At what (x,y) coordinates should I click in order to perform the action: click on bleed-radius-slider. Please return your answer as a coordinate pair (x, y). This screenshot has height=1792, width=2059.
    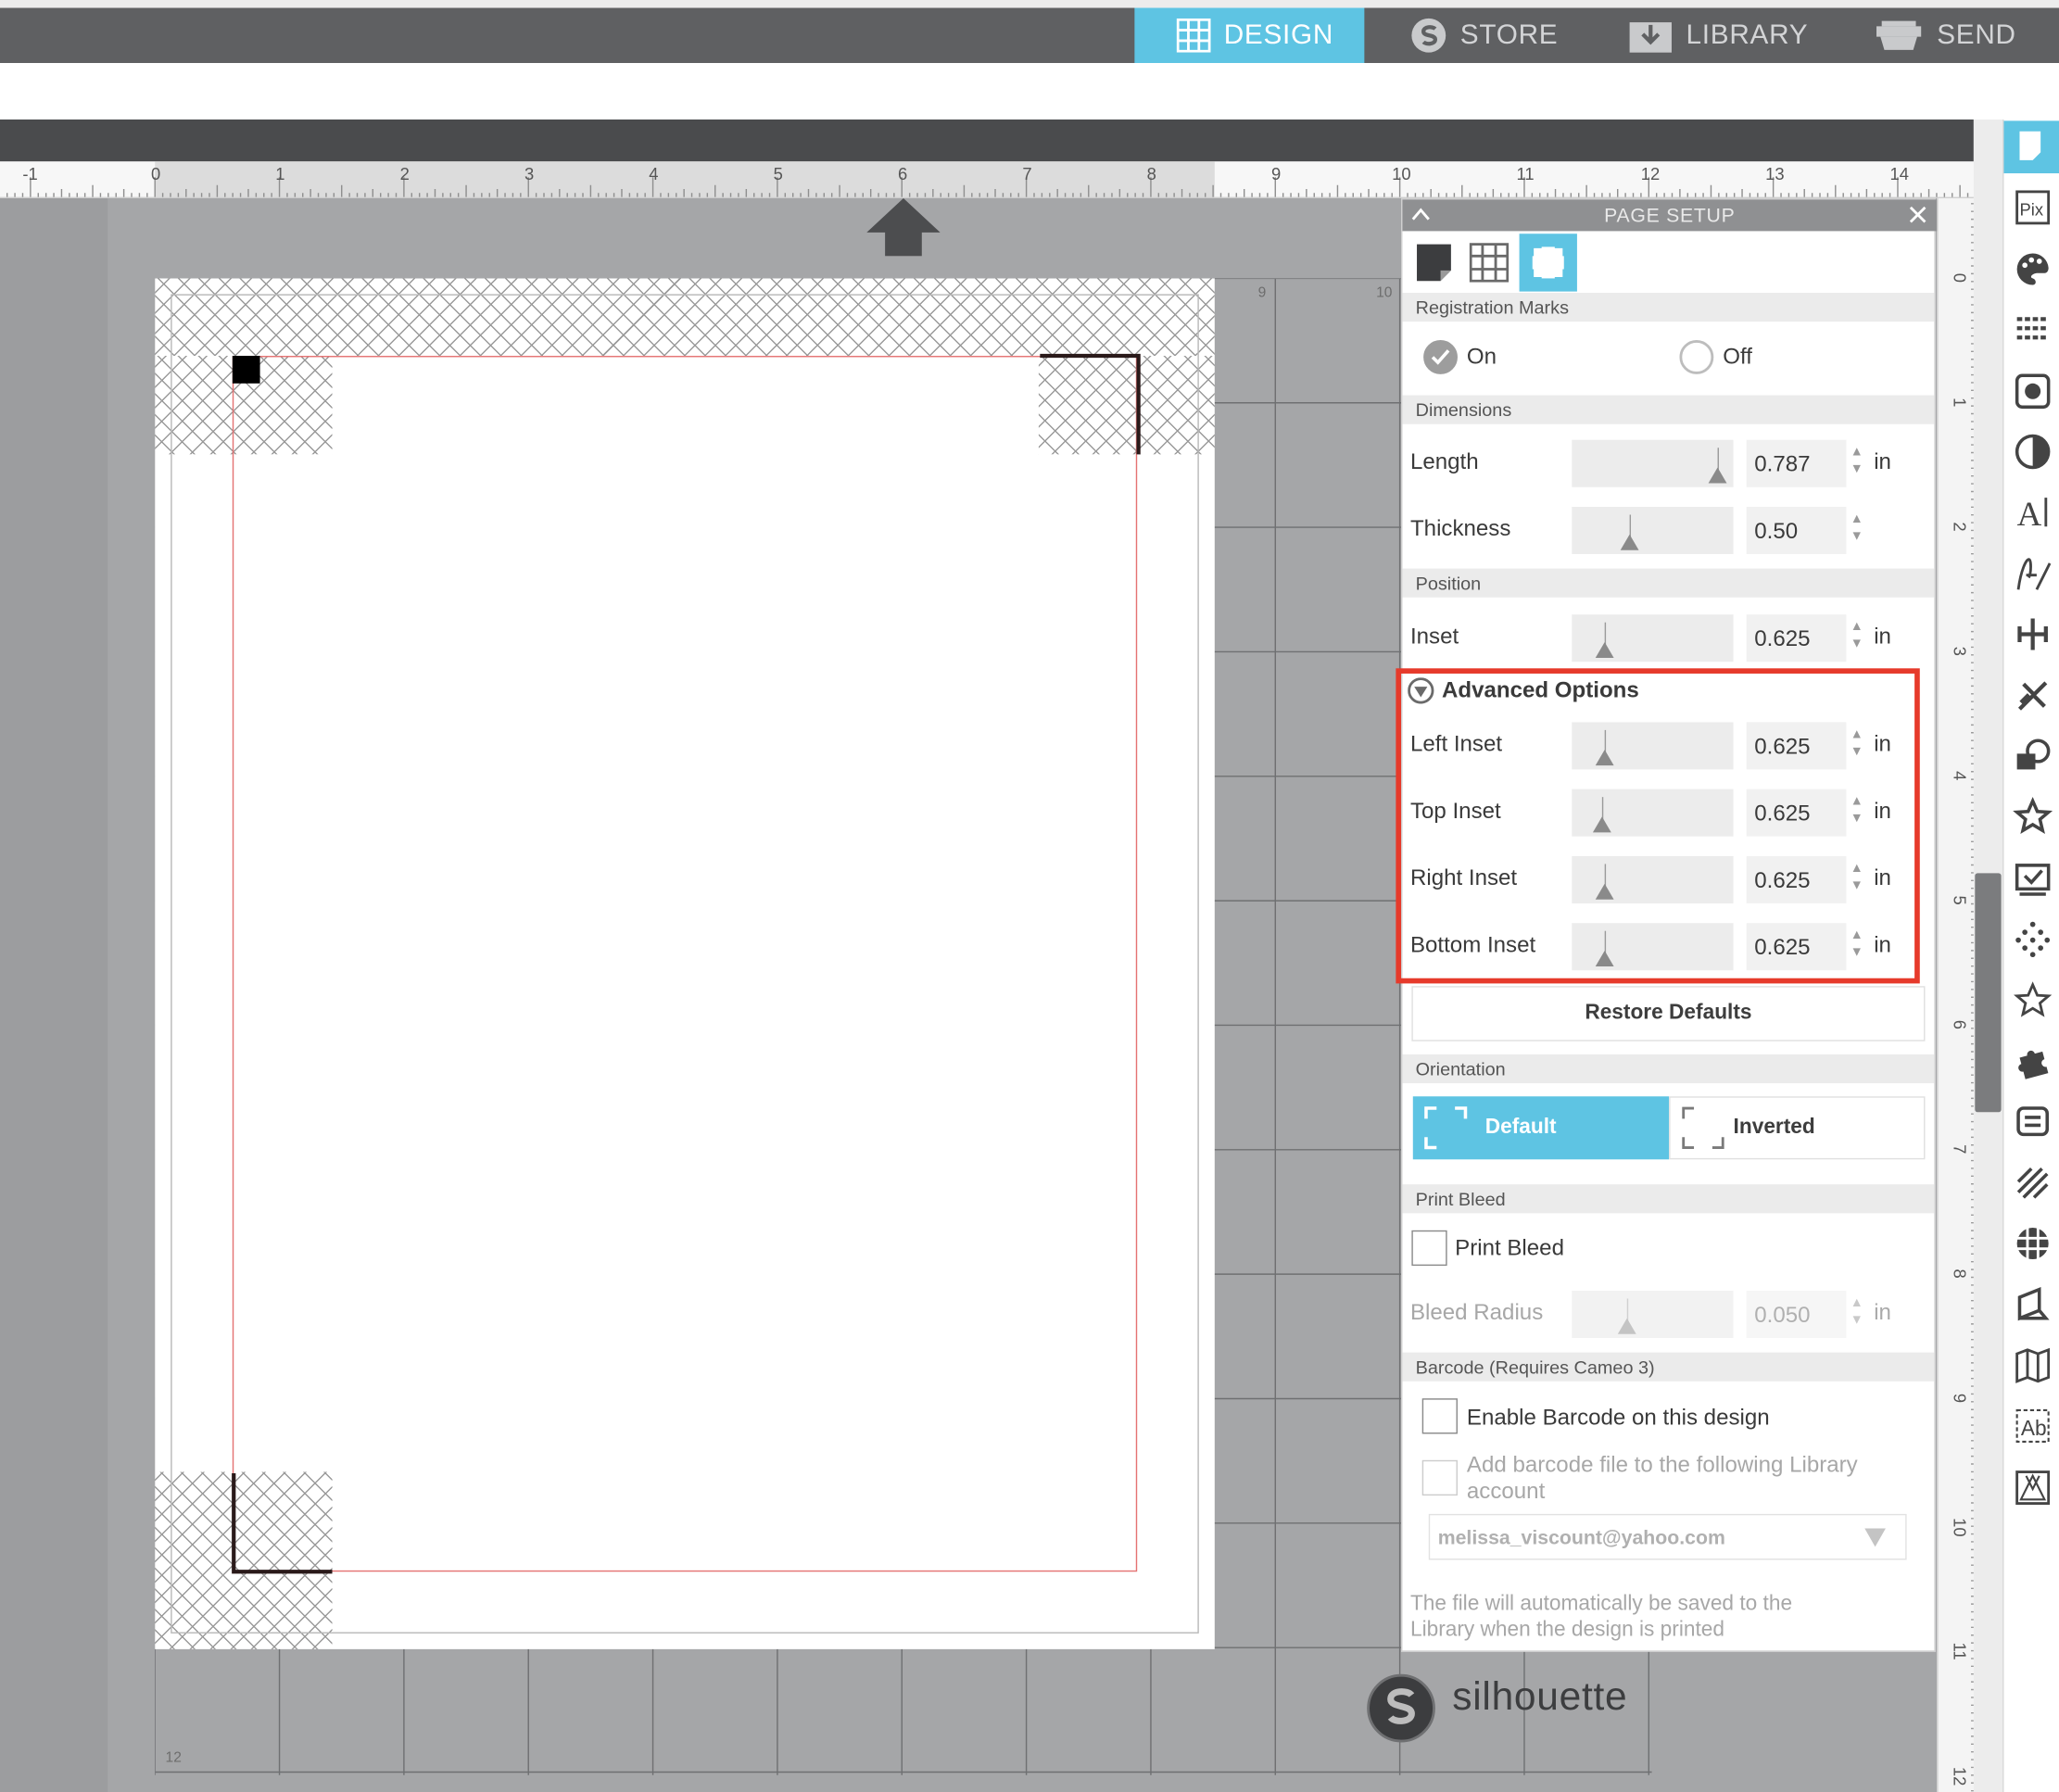
    Looking at the image, I should click on (1653, 1314).